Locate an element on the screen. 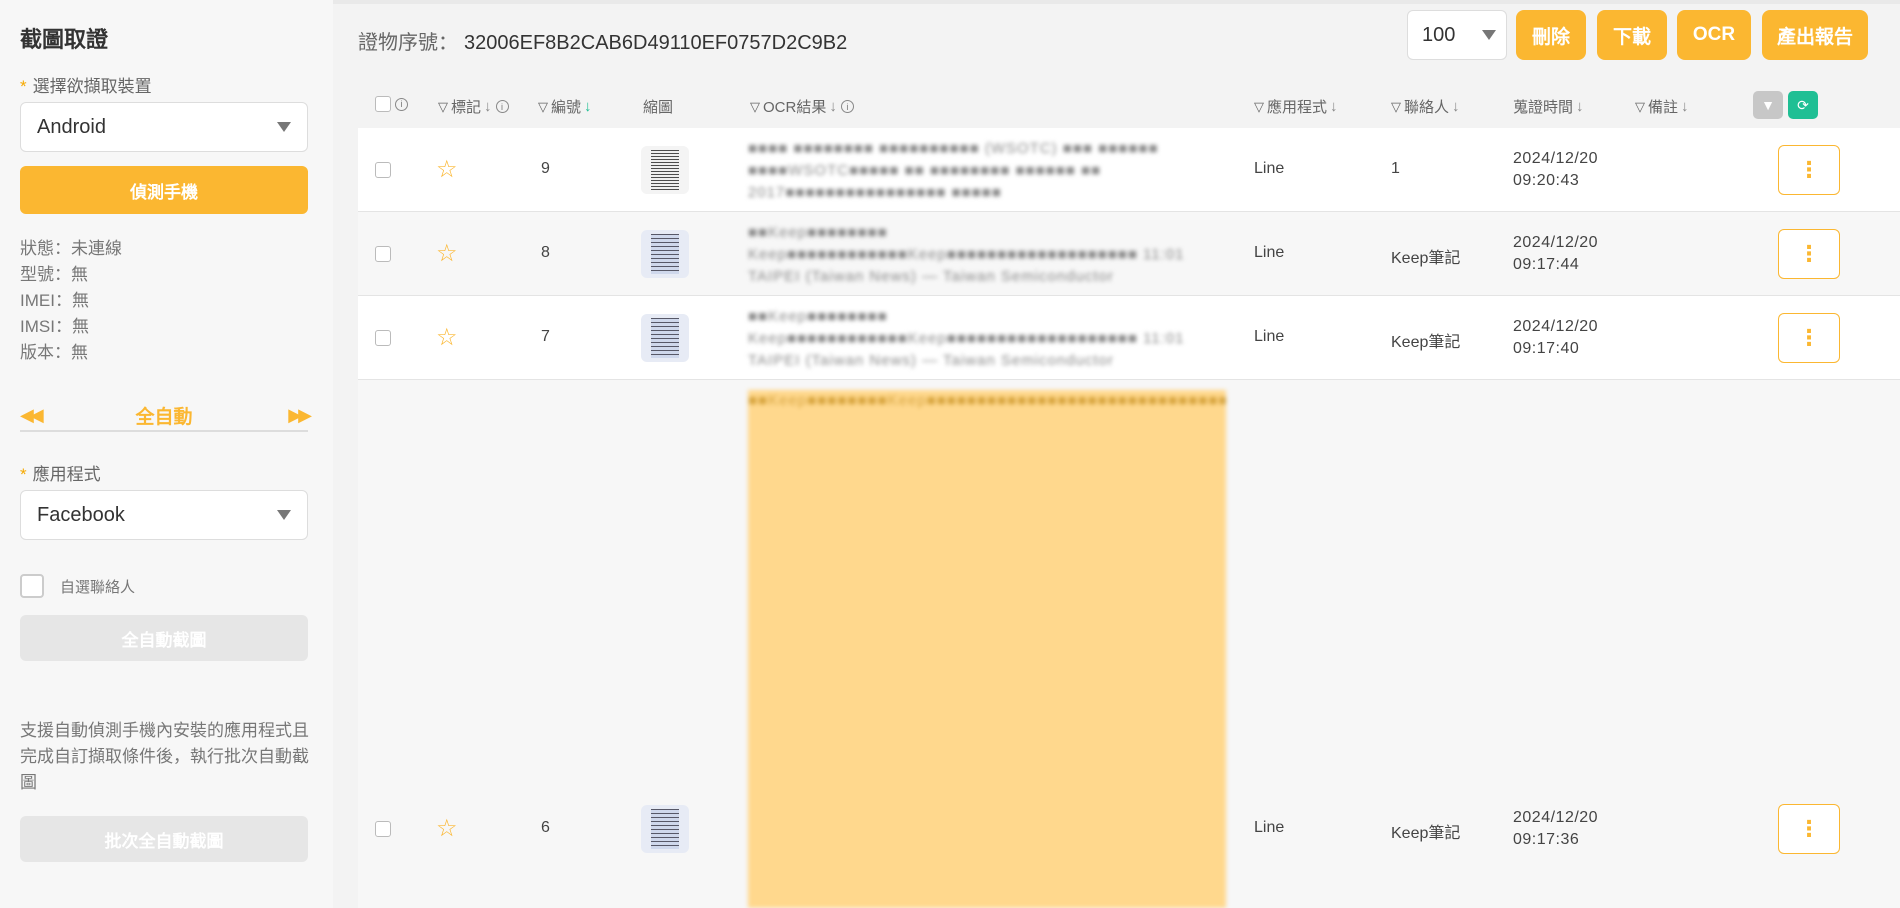  row-number: 9 is located at coordinates (545, 168).